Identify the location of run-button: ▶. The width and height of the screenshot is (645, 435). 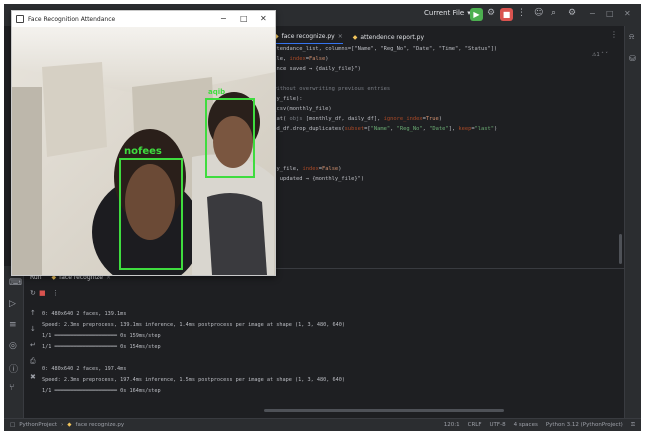
(476, 14).